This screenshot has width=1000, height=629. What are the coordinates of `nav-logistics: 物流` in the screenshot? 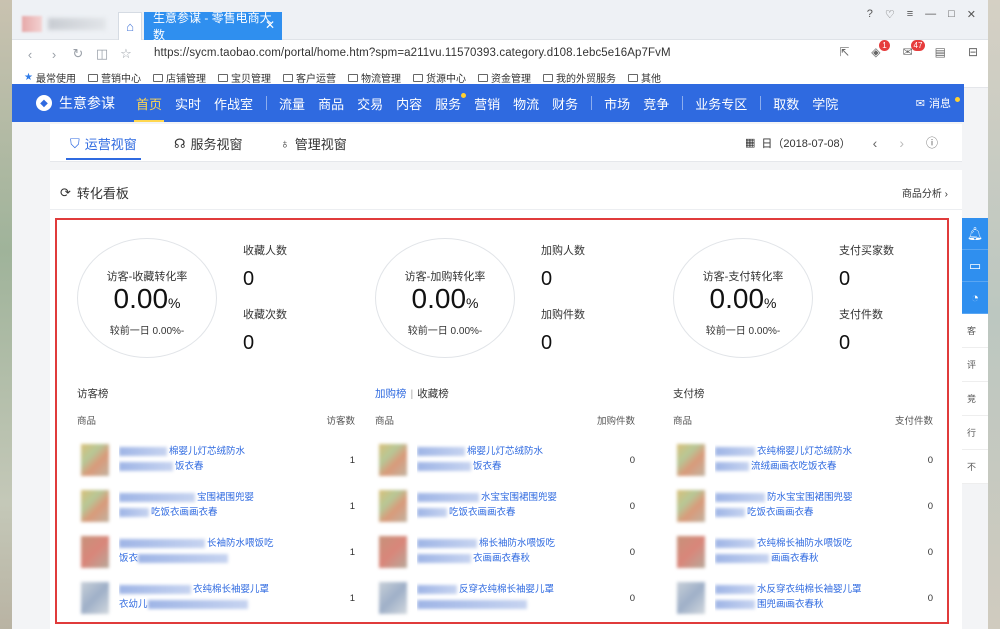 It's located at (526, 103).